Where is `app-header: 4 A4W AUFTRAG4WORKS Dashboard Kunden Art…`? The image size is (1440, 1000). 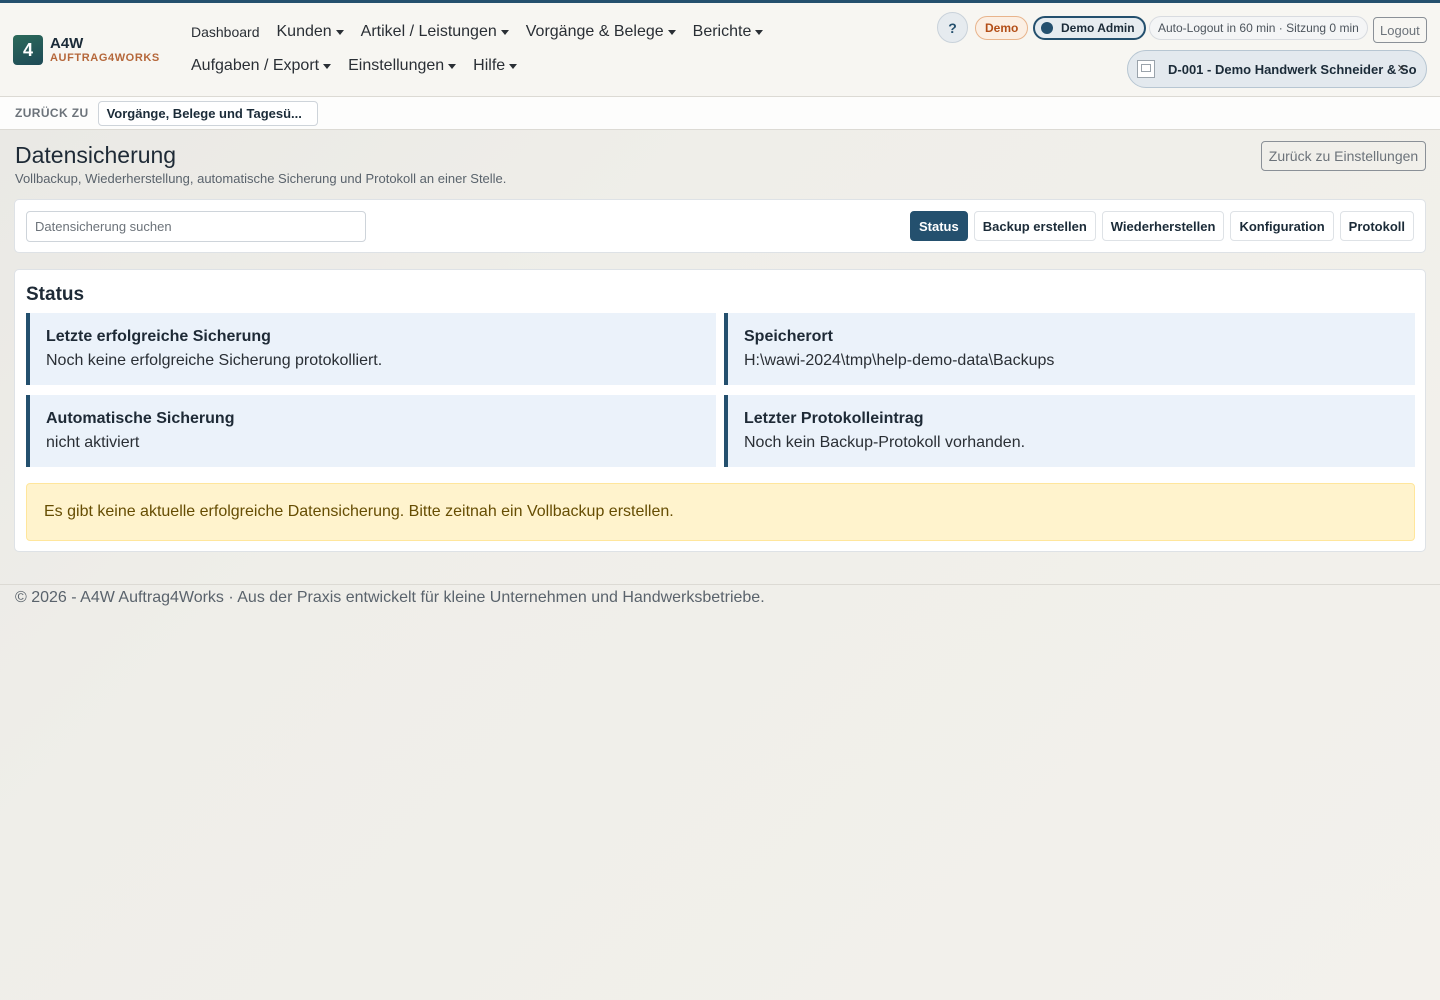 app-header: 4 A4W AUFTRAG4WORKS Dashboard Kunden Art… is located at coordinates (720, 50).